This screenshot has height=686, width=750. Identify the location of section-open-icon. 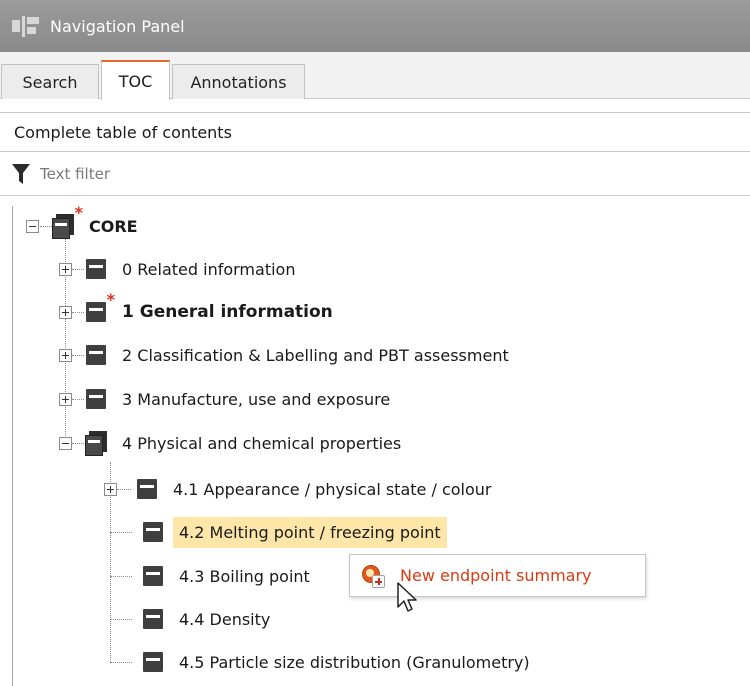
(97, 443).